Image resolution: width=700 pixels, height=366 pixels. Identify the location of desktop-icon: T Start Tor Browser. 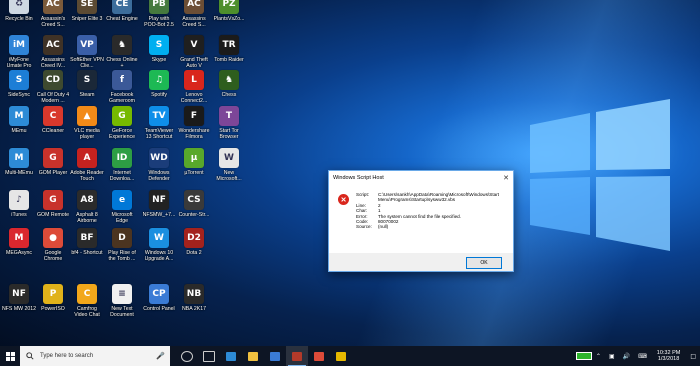
(229, 123).